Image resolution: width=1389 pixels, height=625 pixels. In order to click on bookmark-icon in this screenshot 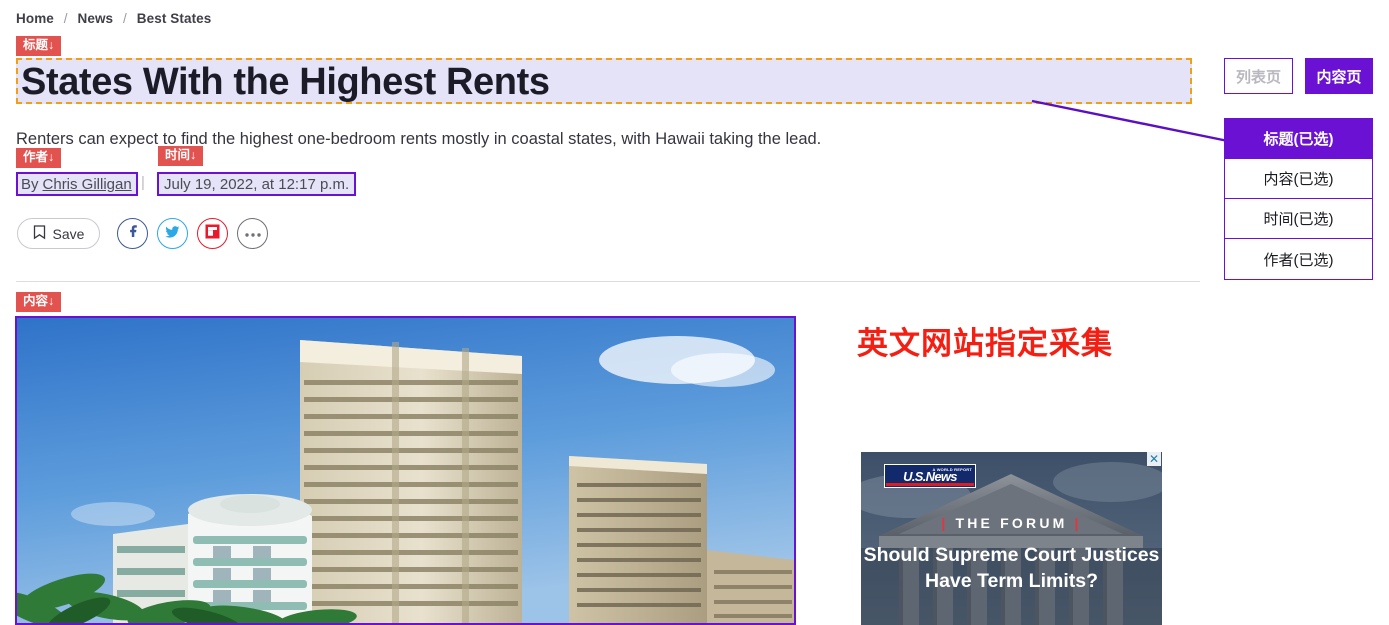, I will do `click(39, 233)`.